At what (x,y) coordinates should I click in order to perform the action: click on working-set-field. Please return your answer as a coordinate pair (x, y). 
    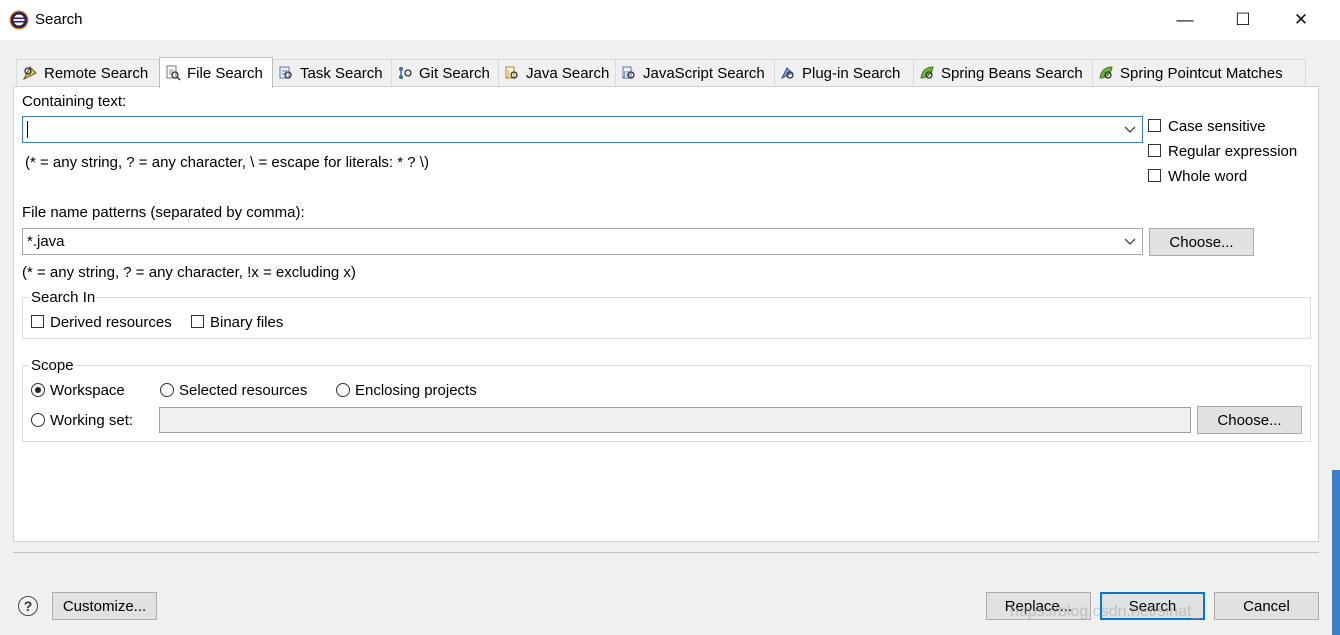
    Looking at the image, I should click on (675, 420).